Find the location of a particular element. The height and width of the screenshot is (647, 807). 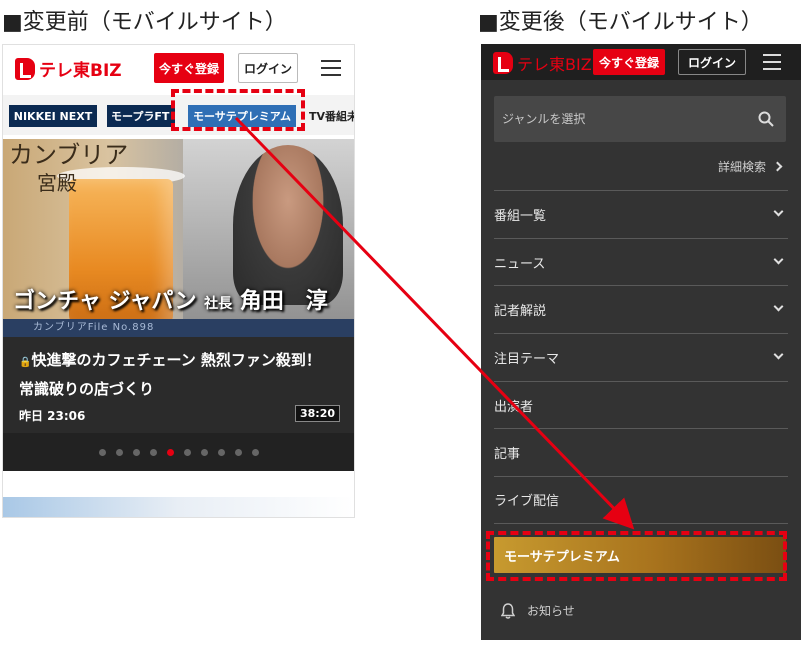

menu-item-label: 出演者 is located at coordinates (514, 407).